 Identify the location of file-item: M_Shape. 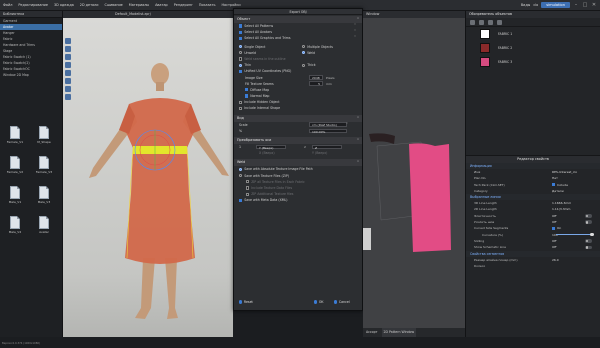
(44, 135).